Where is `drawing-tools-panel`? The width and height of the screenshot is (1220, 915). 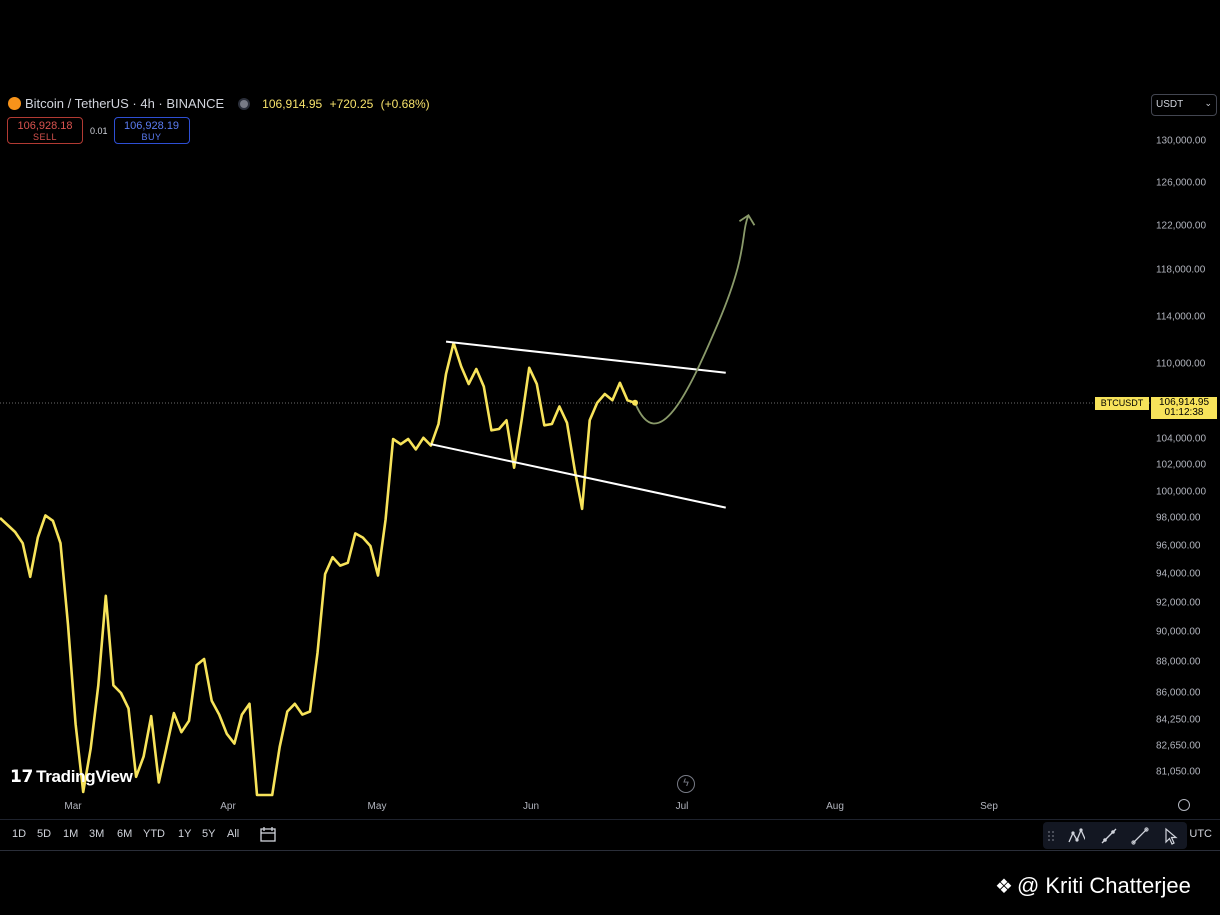 drawing-tools-panel is located at coordinates (1115, 835).